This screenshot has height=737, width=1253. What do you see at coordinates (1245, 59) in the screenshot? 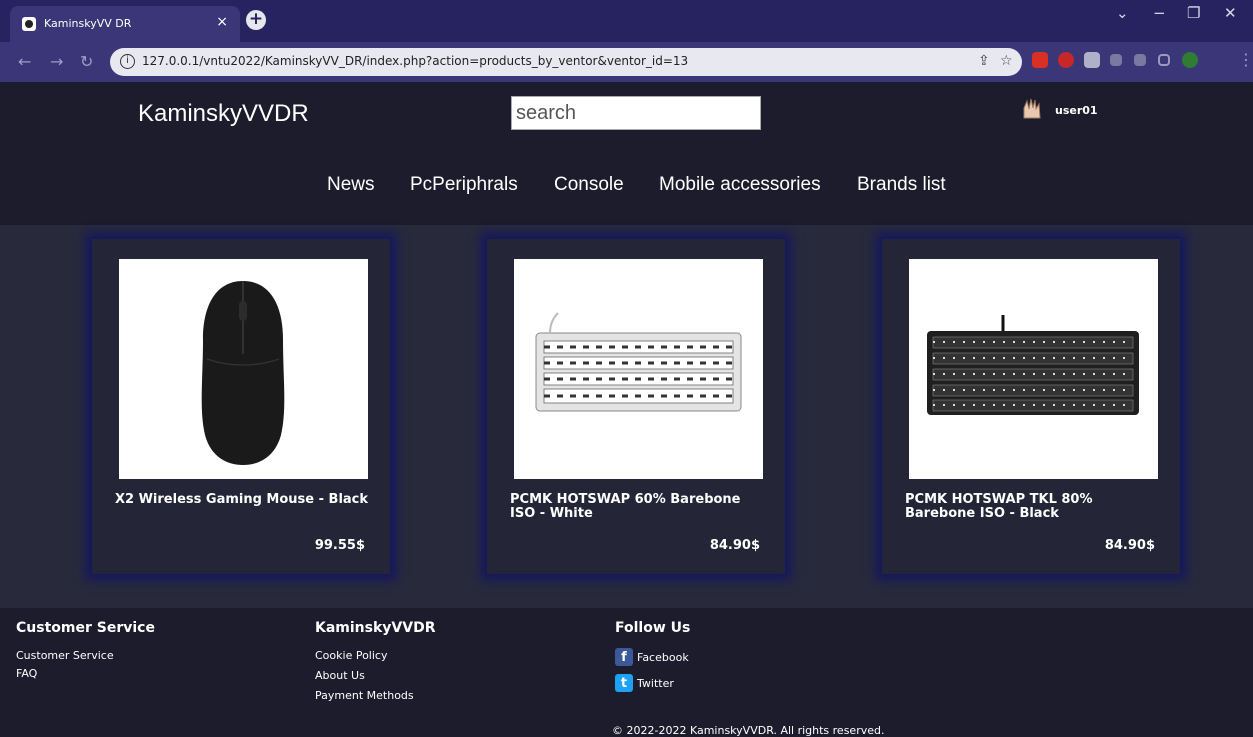
I see `browser-menu-icon: ⋮` at bounding box center [1245, 59].